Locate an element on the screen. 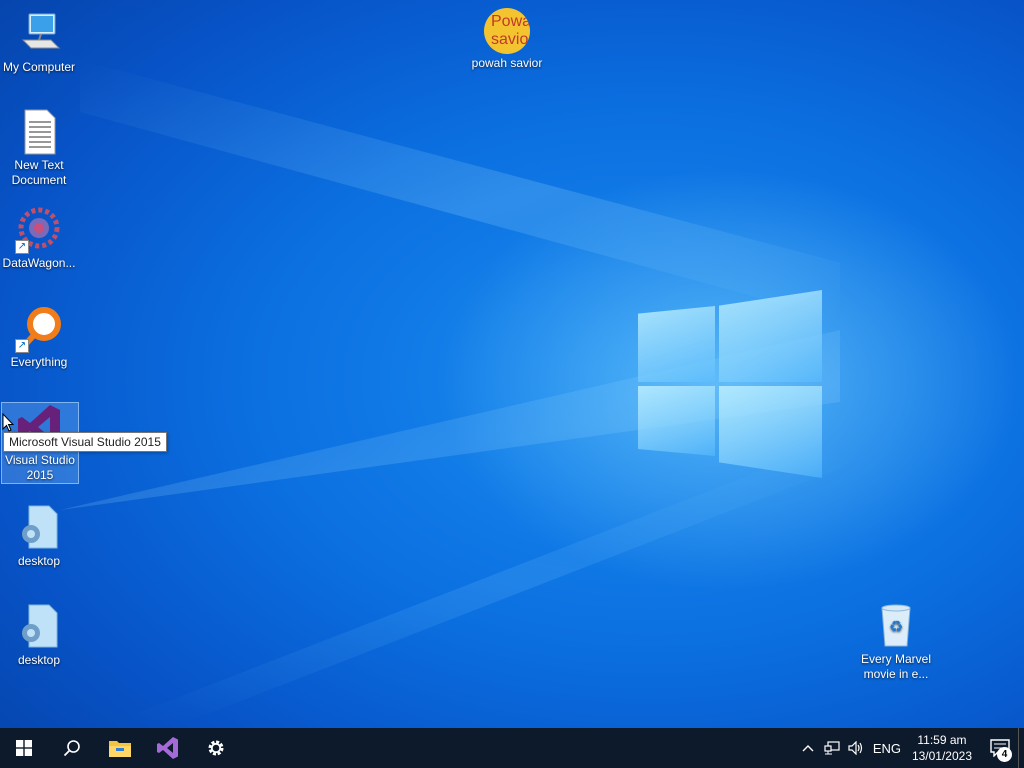 The height and width of the screenshot is (768, 1024). recycle-bin-icon: ♻ is located at coordinates (896, 626).